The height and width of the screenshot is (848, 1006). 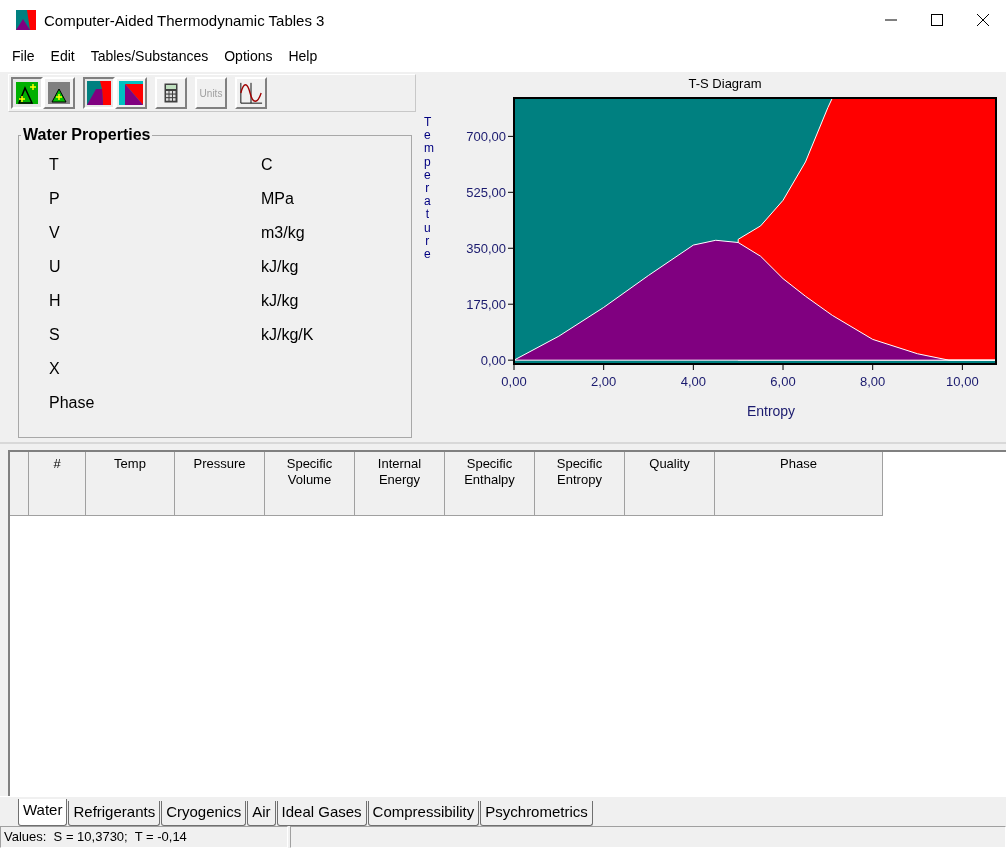 I want to click on column-header: Quality, so click(x=670, y=484).